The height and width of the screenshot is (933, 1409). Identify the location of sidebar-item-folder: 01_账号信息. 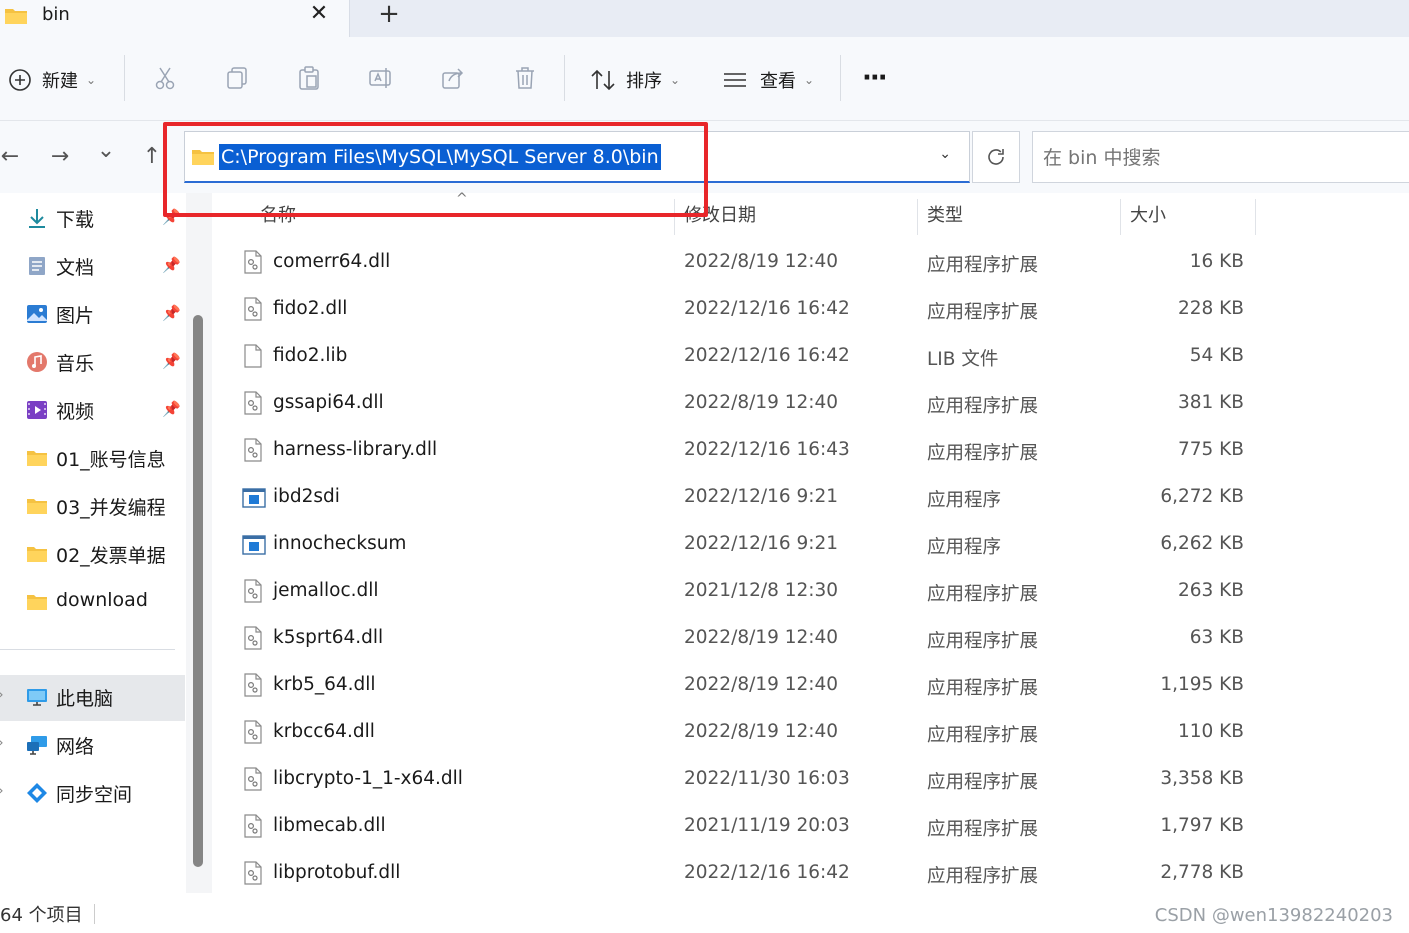
(92, 458).